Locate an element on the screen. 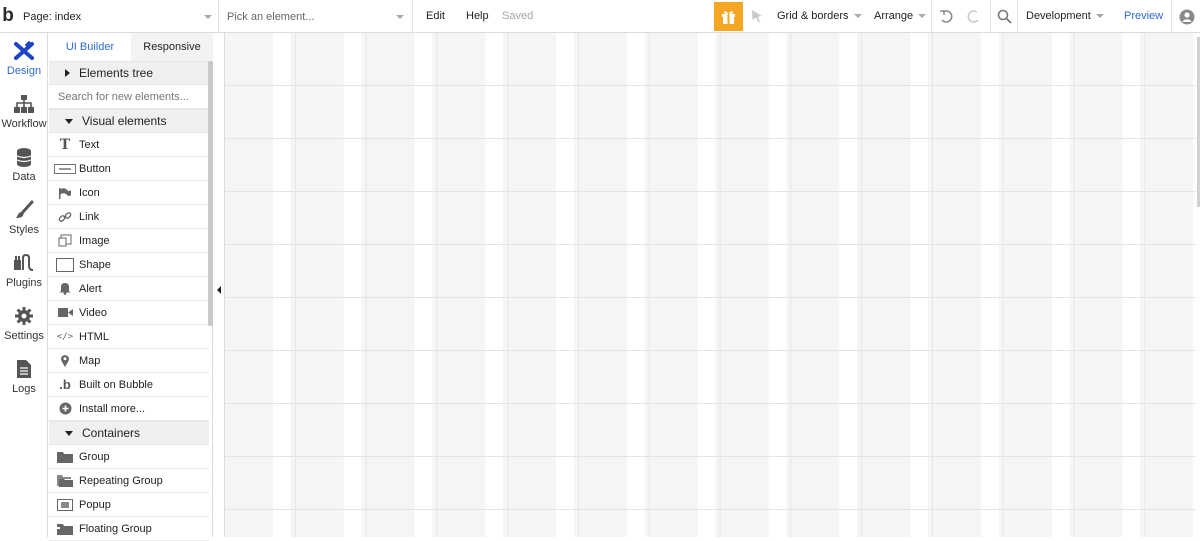  element-shape: Shape is located at coordinates (129, 265).